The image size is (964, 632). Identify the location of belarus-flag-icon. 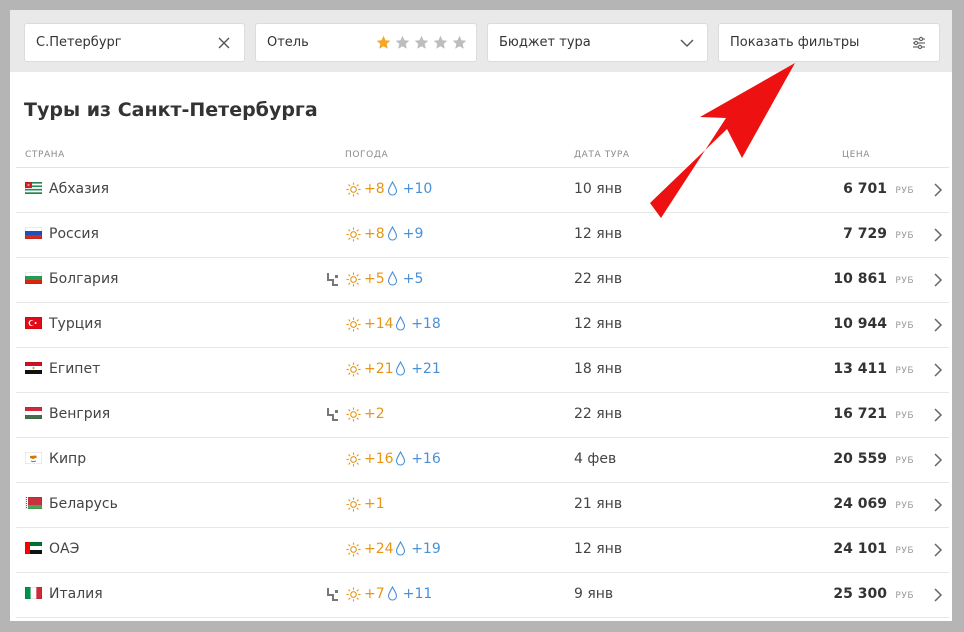
(33, 503).